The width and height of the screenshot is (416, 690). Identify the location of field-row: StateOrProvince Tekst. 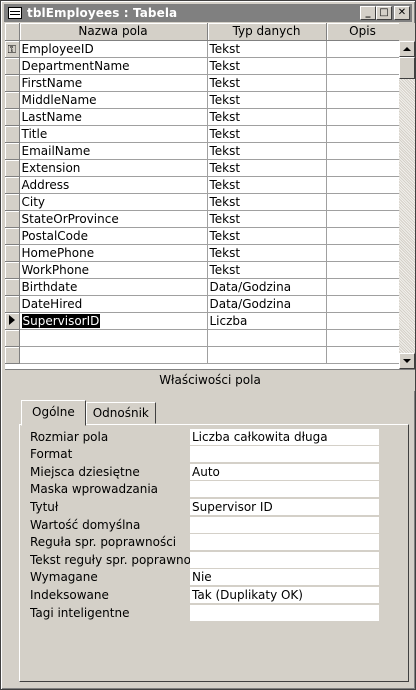
(202, 219).